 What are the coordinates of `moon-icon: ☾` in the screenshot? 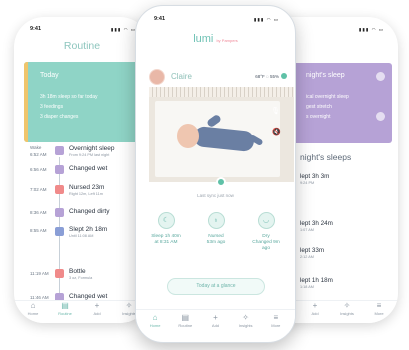 It's located at (166, 220).